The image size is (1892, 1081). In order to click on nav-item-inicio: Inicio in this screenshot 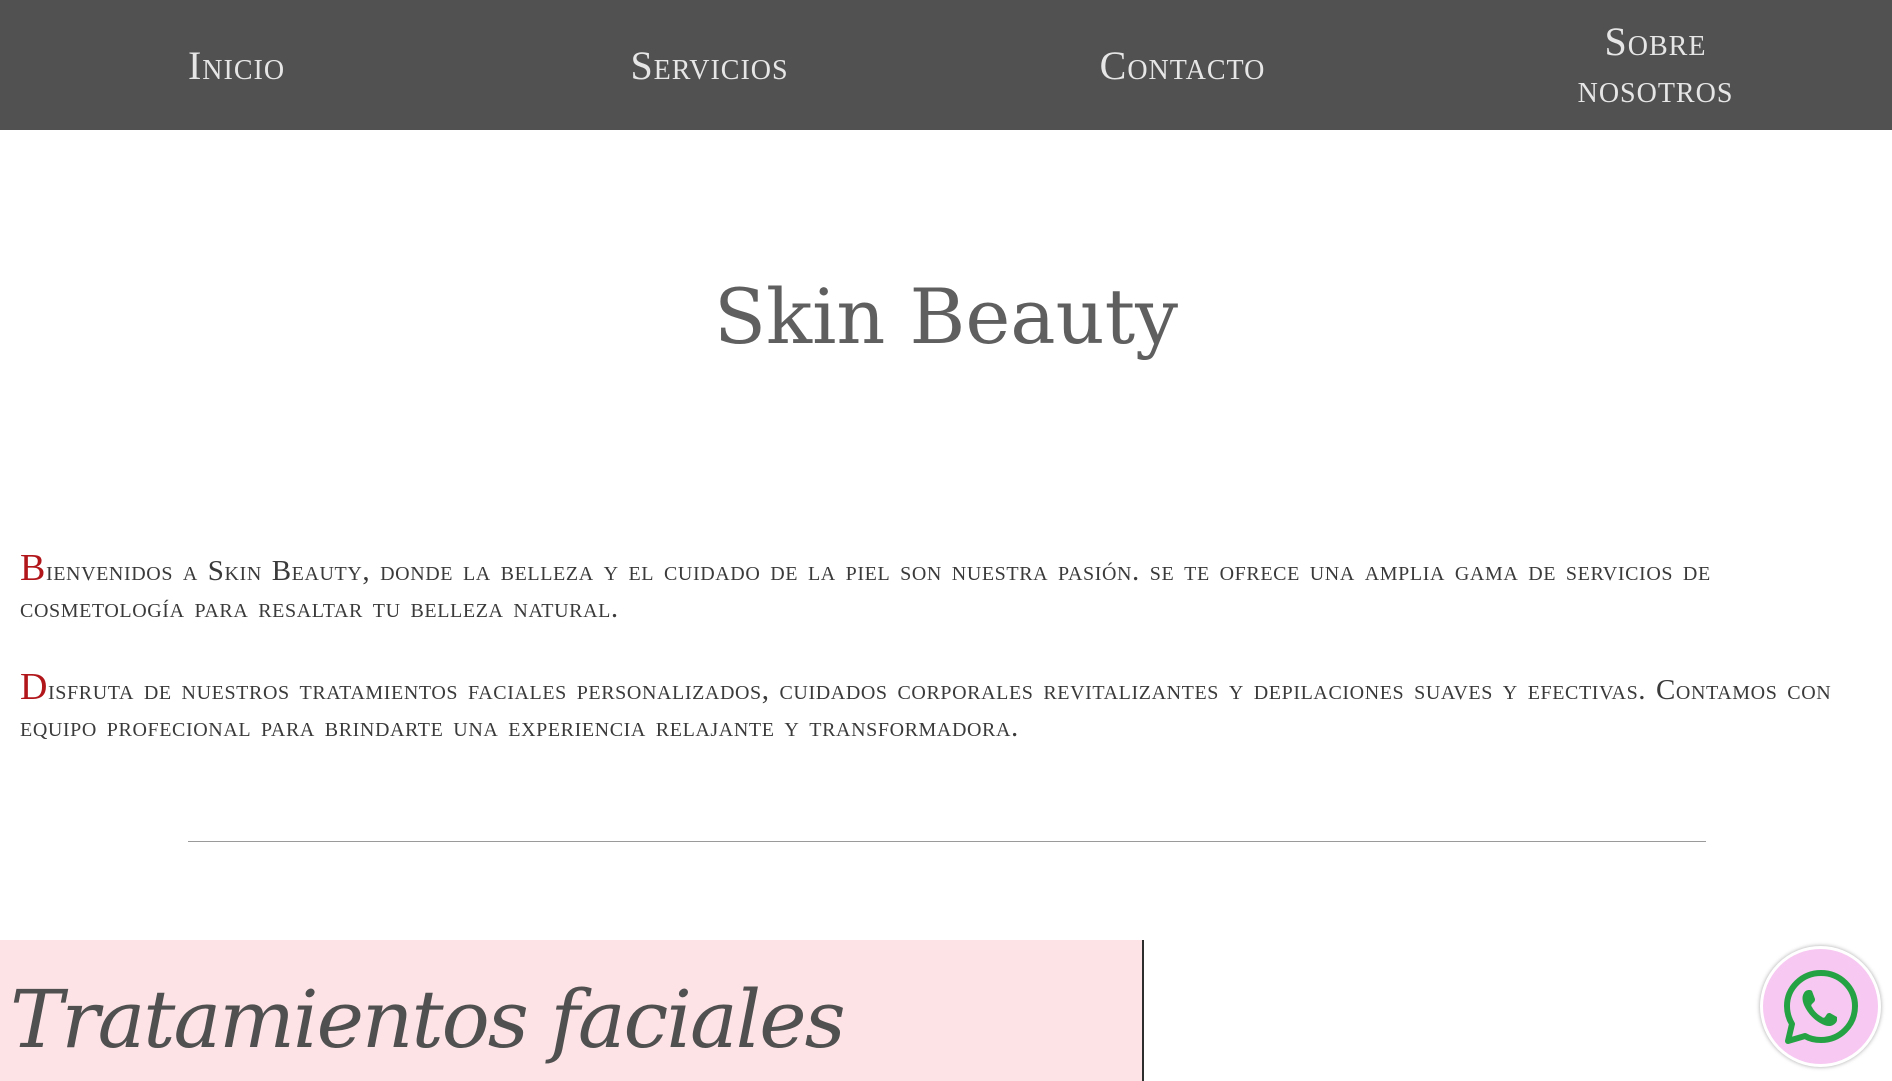, I will do `click(236, 65)`.